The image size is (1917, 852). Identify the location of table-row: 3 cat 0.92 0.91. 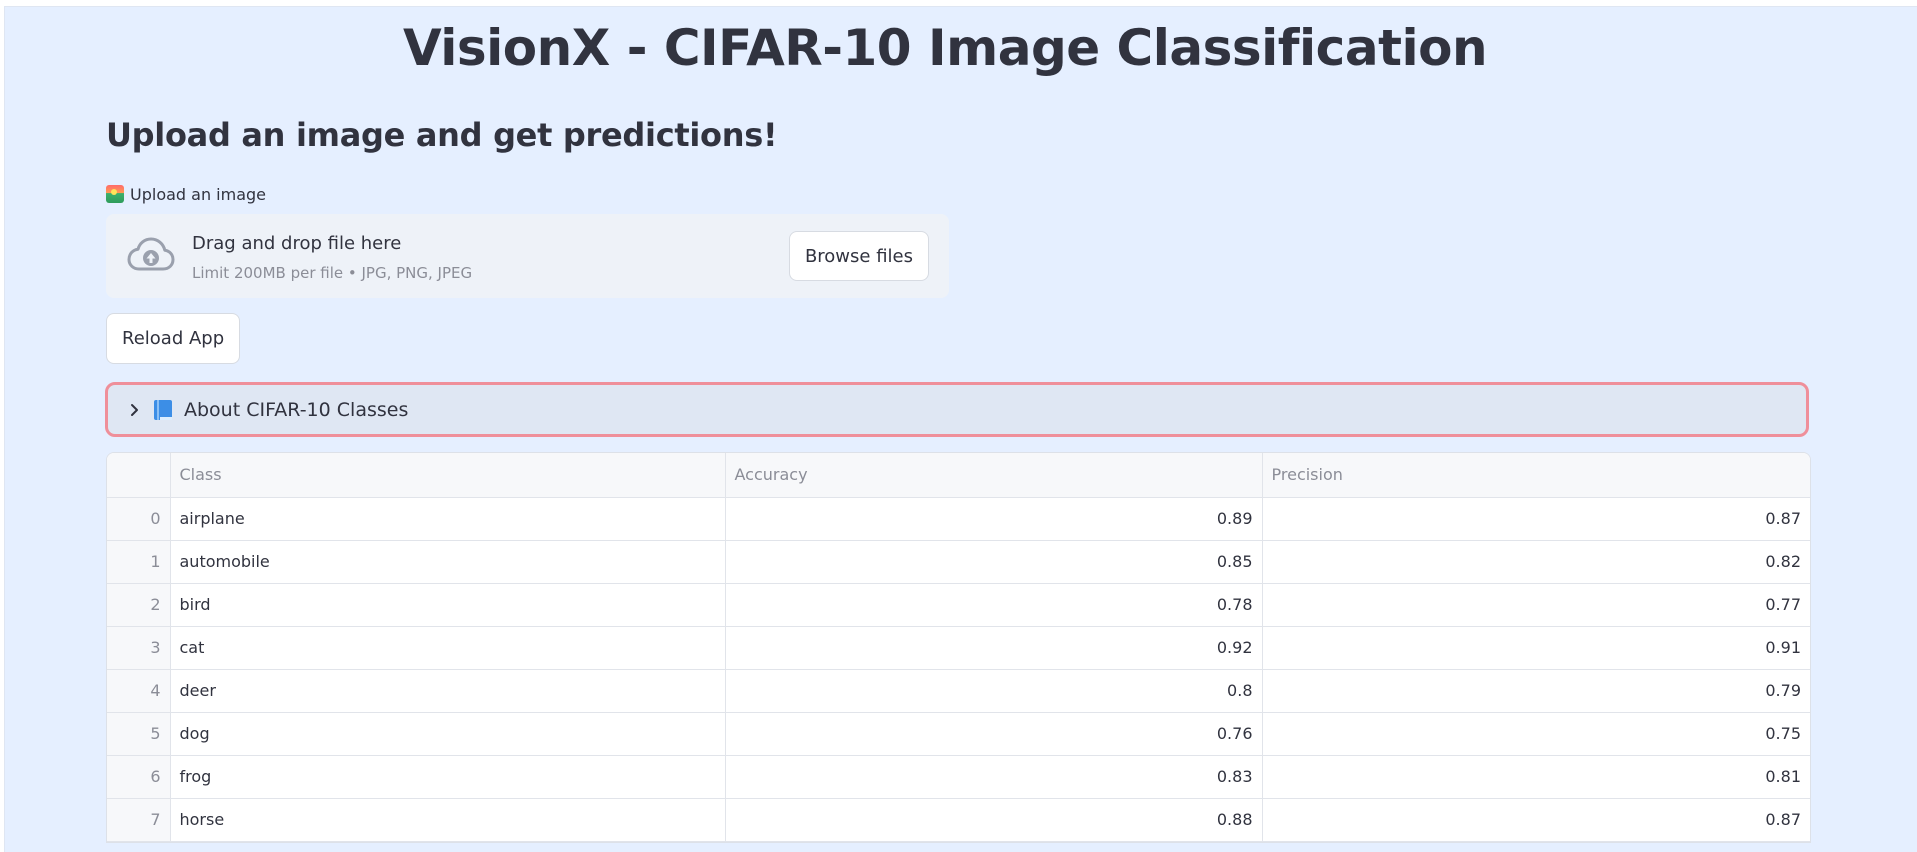
(958, 648).